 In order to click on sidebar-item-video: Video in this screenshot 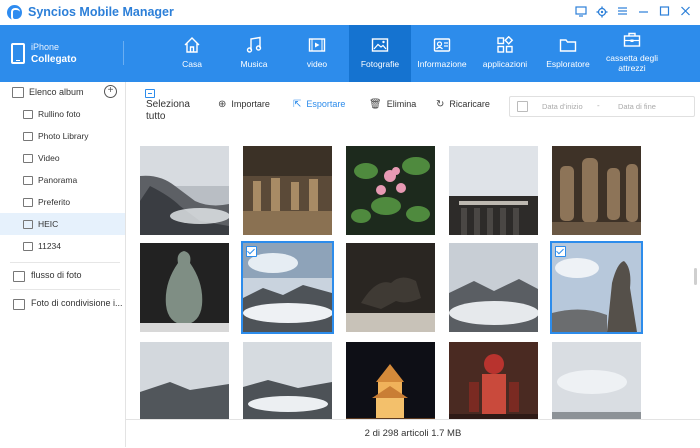, I will do `click(62, 158)`.